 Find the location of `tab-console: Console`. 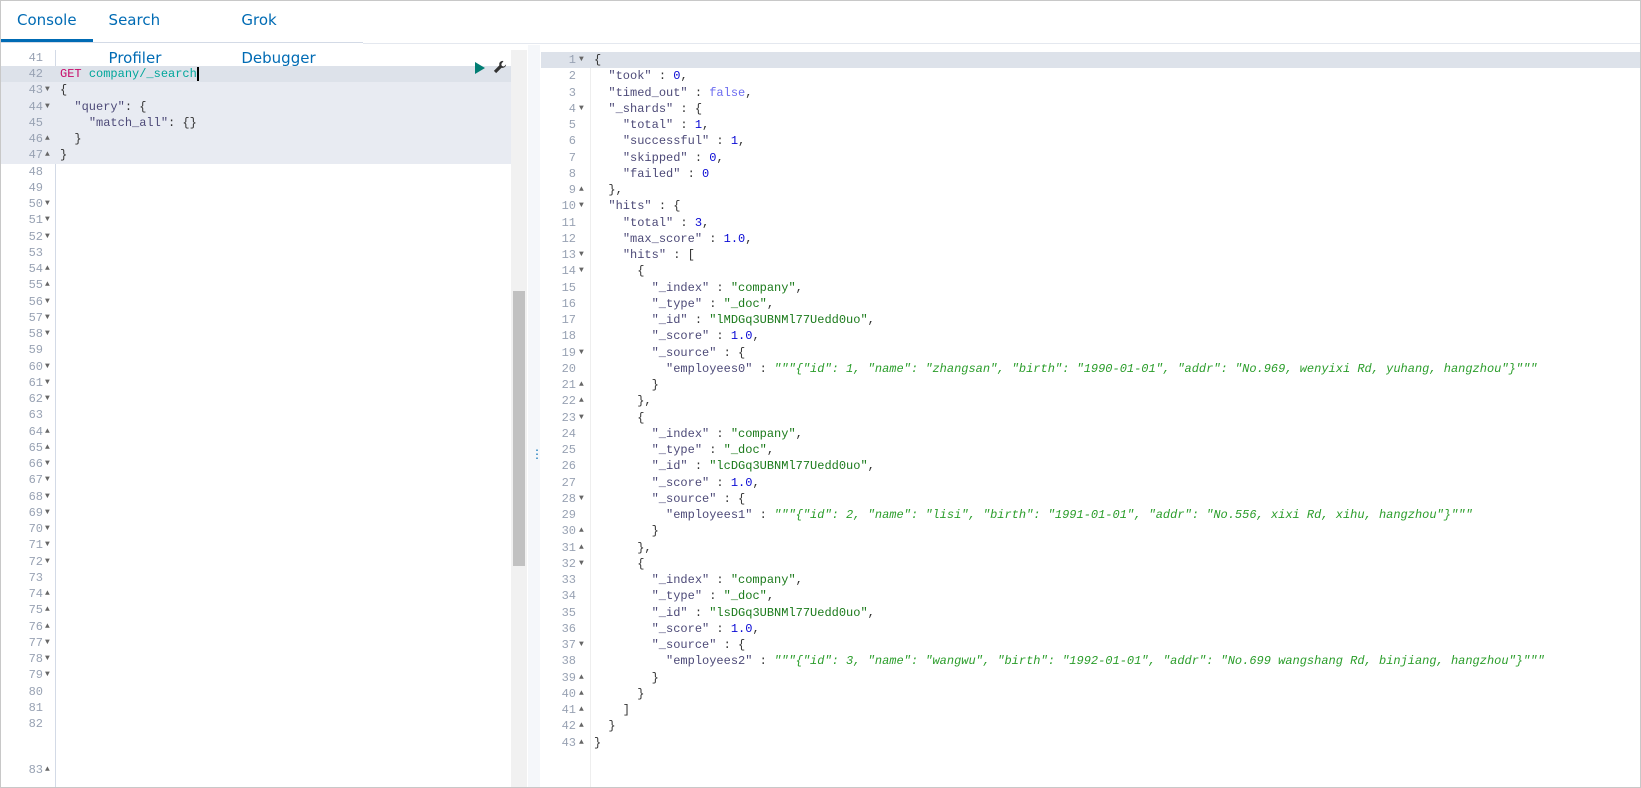

tab-console: Console is located at coordinates (47, 21).